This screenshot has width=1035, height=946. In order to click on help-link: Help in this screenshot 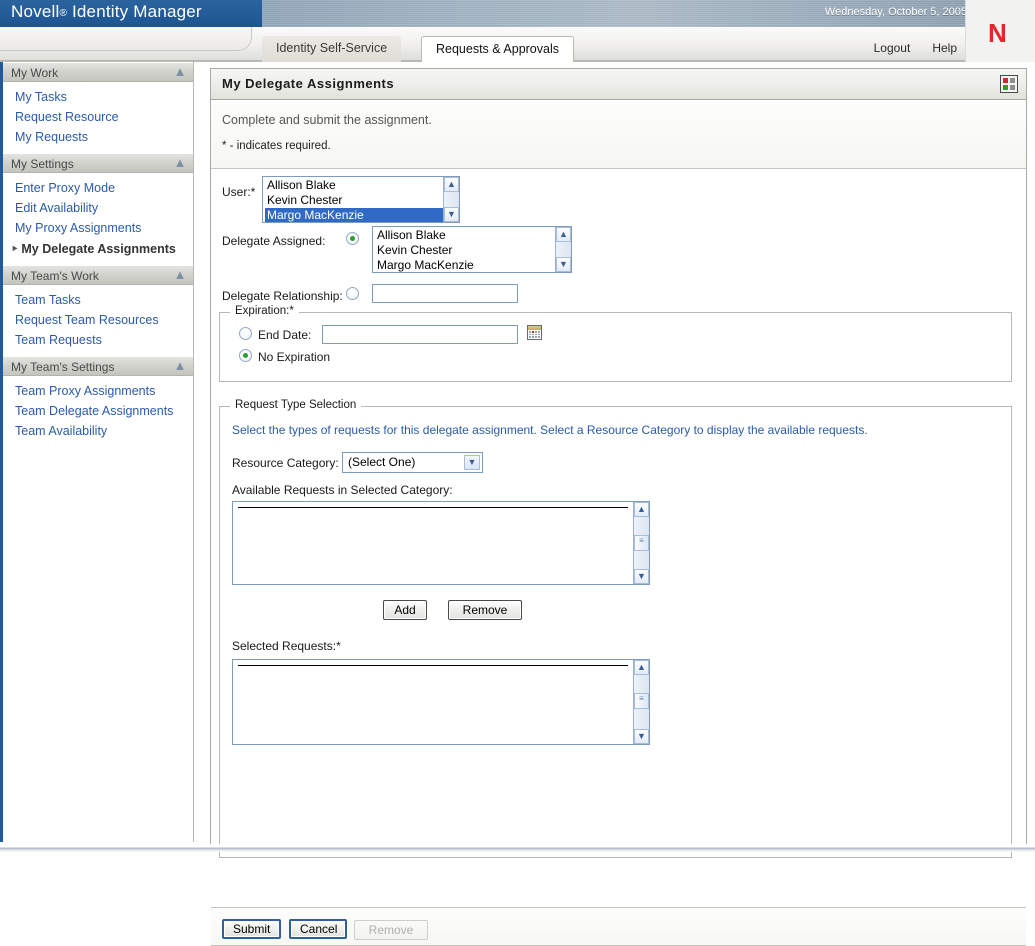, I will do `click(944, 48)`.